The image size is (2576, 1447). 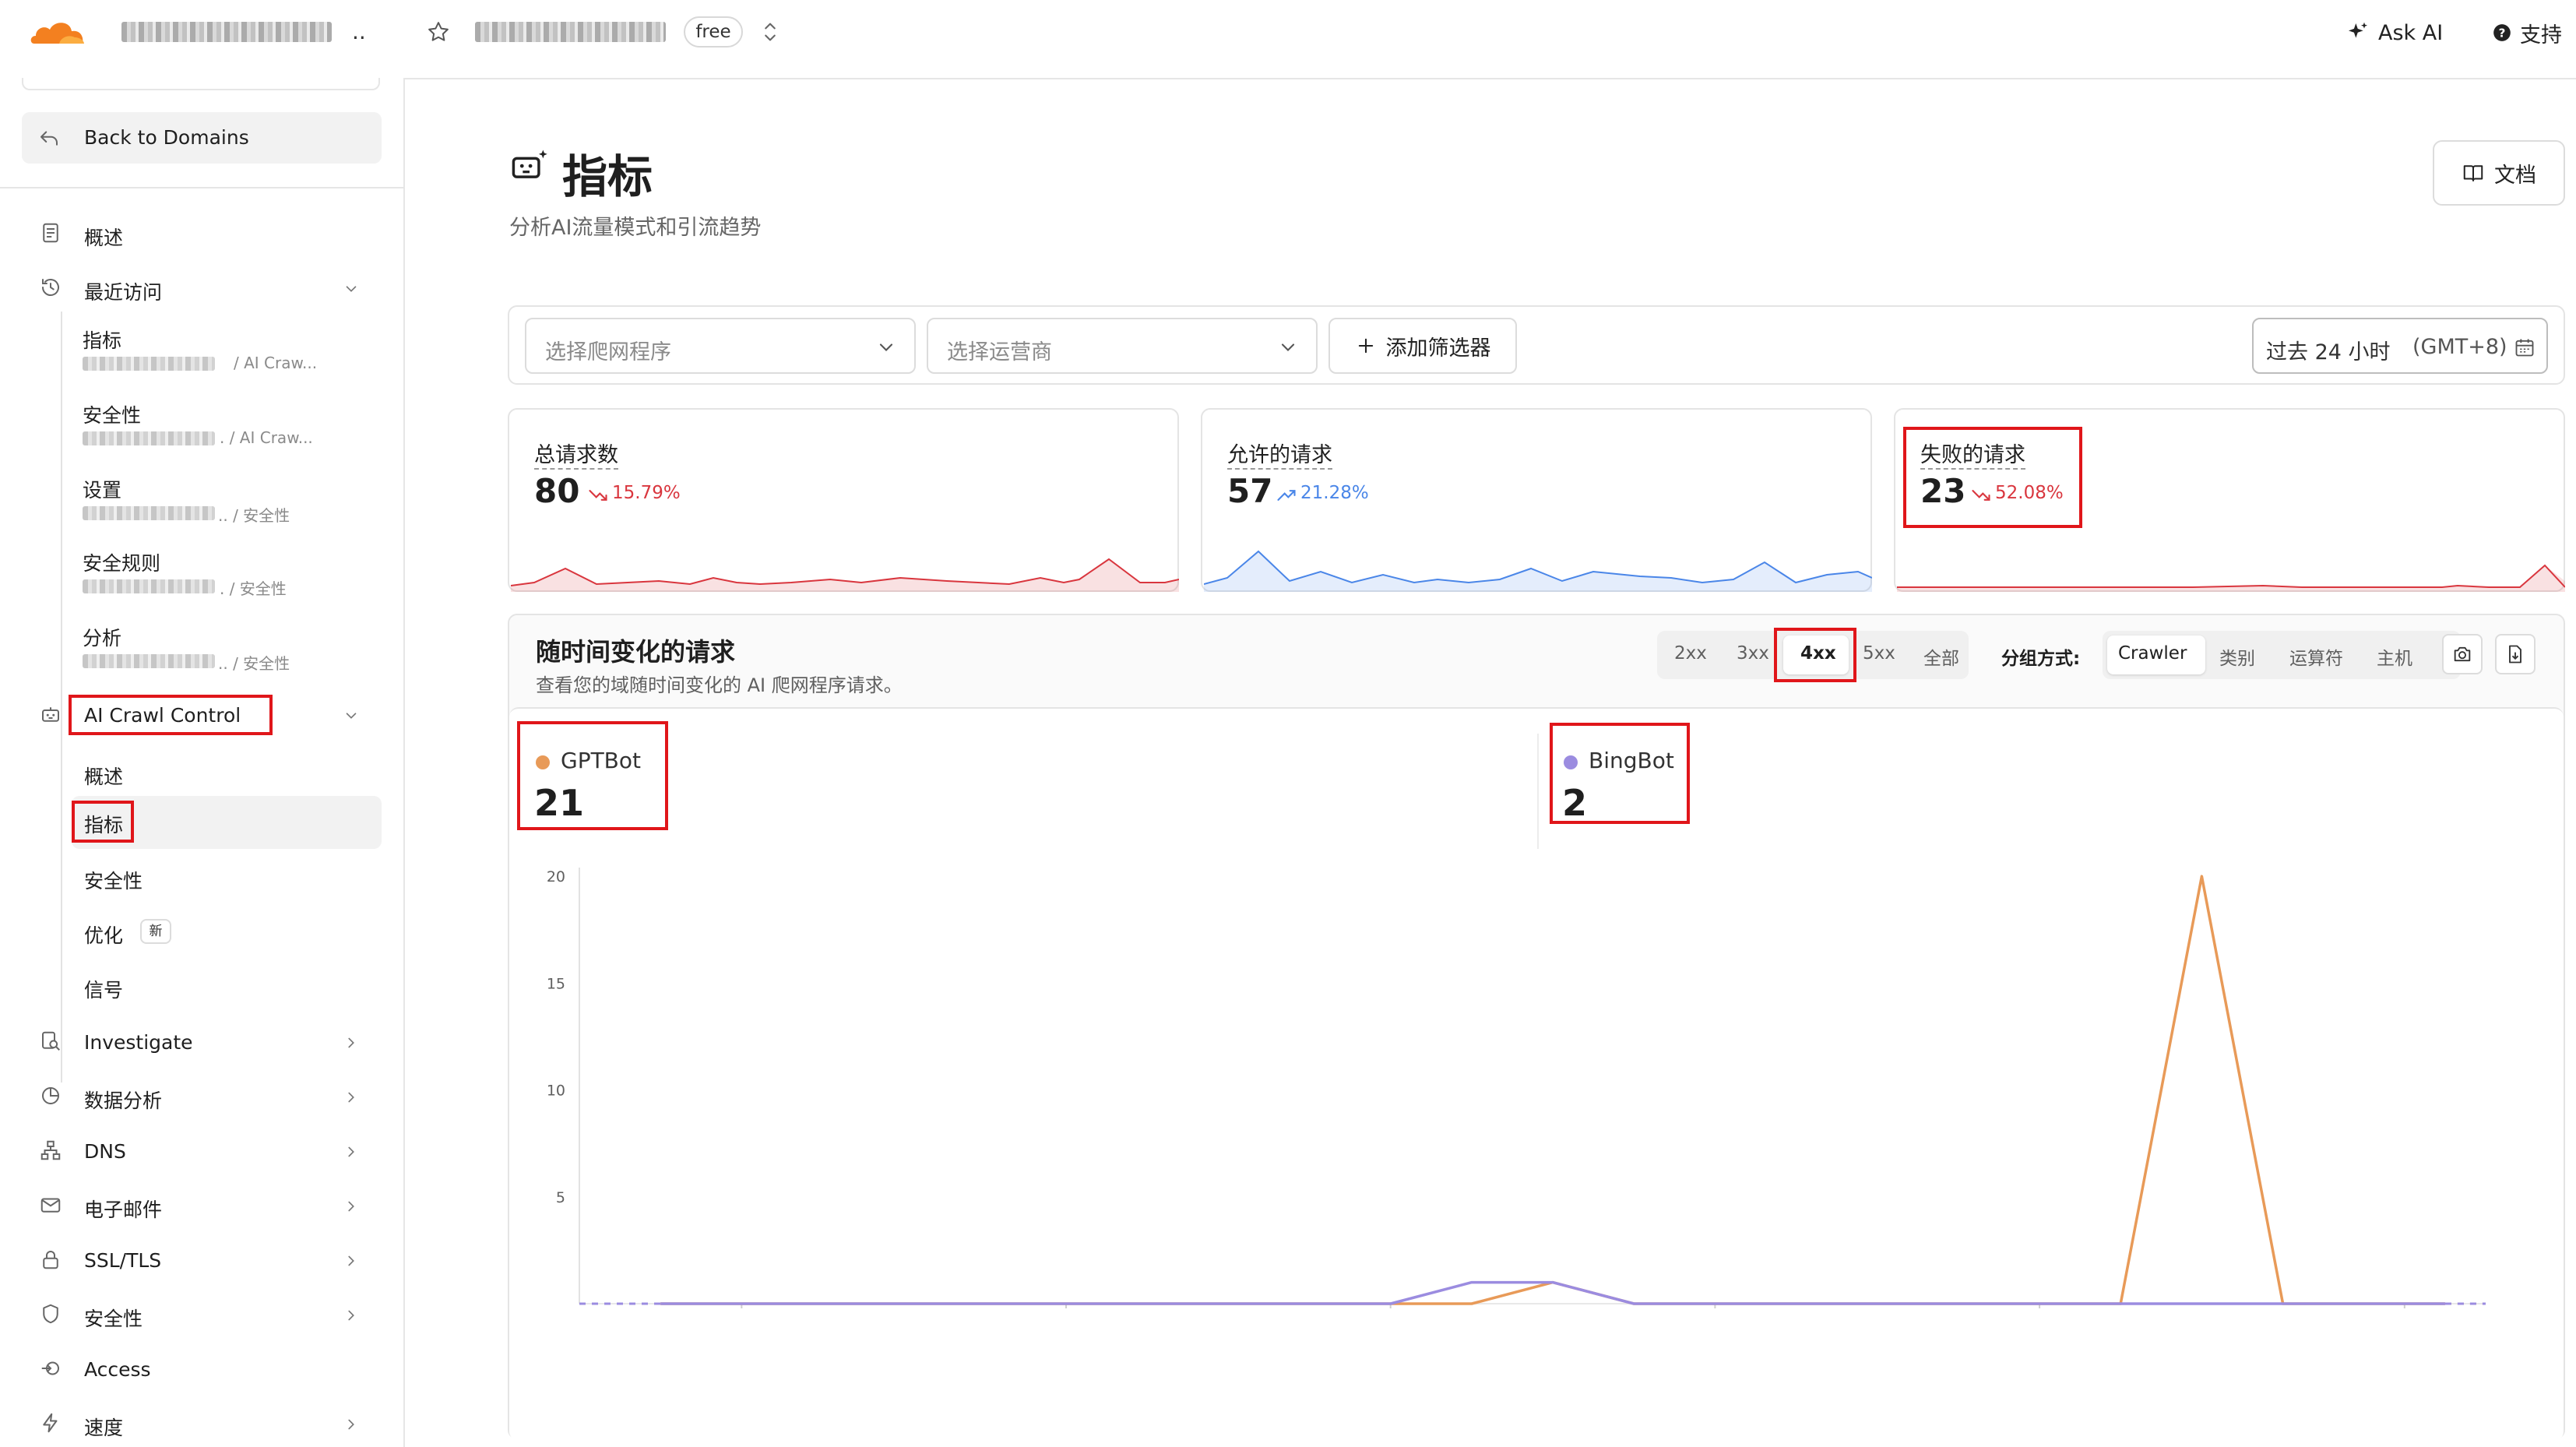 I want to click on metric-card-failed: 失败的请求 23 52.08%, so click(x=2229, y=500).